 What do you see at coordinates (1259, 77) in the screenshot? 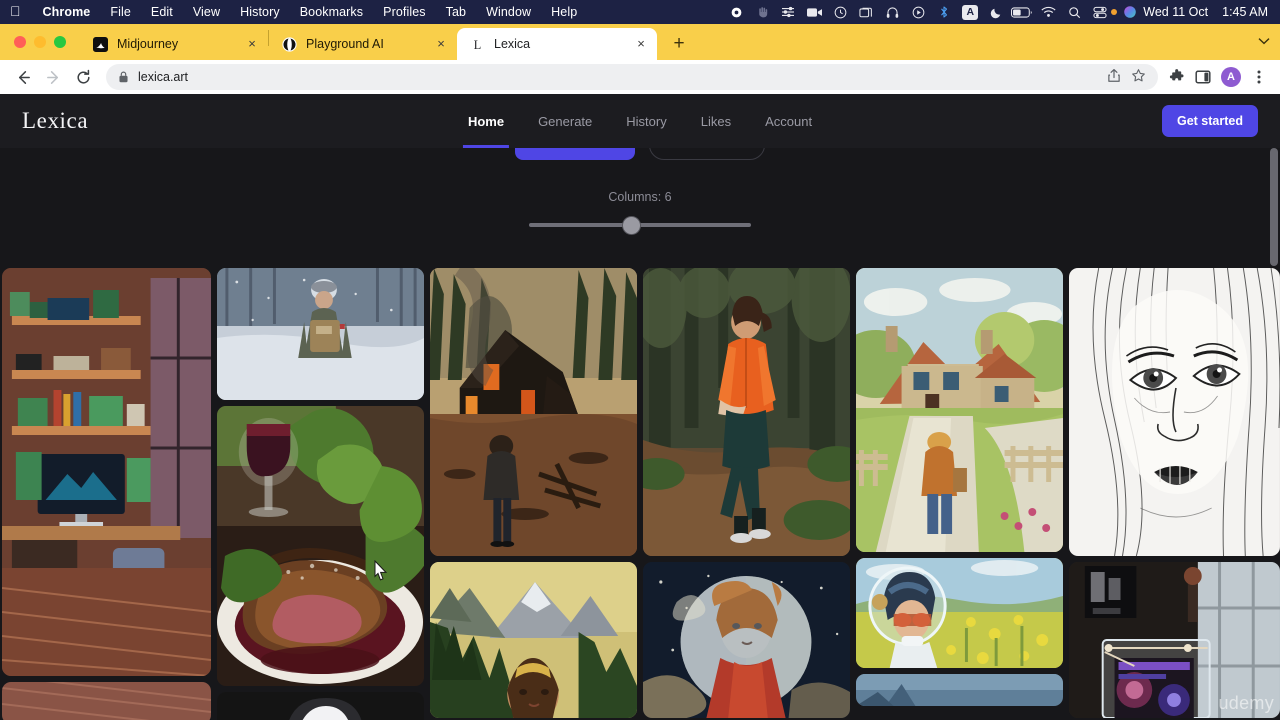
I see `chrome-menu-kebab-icon` at bounding box center [1259, 77].